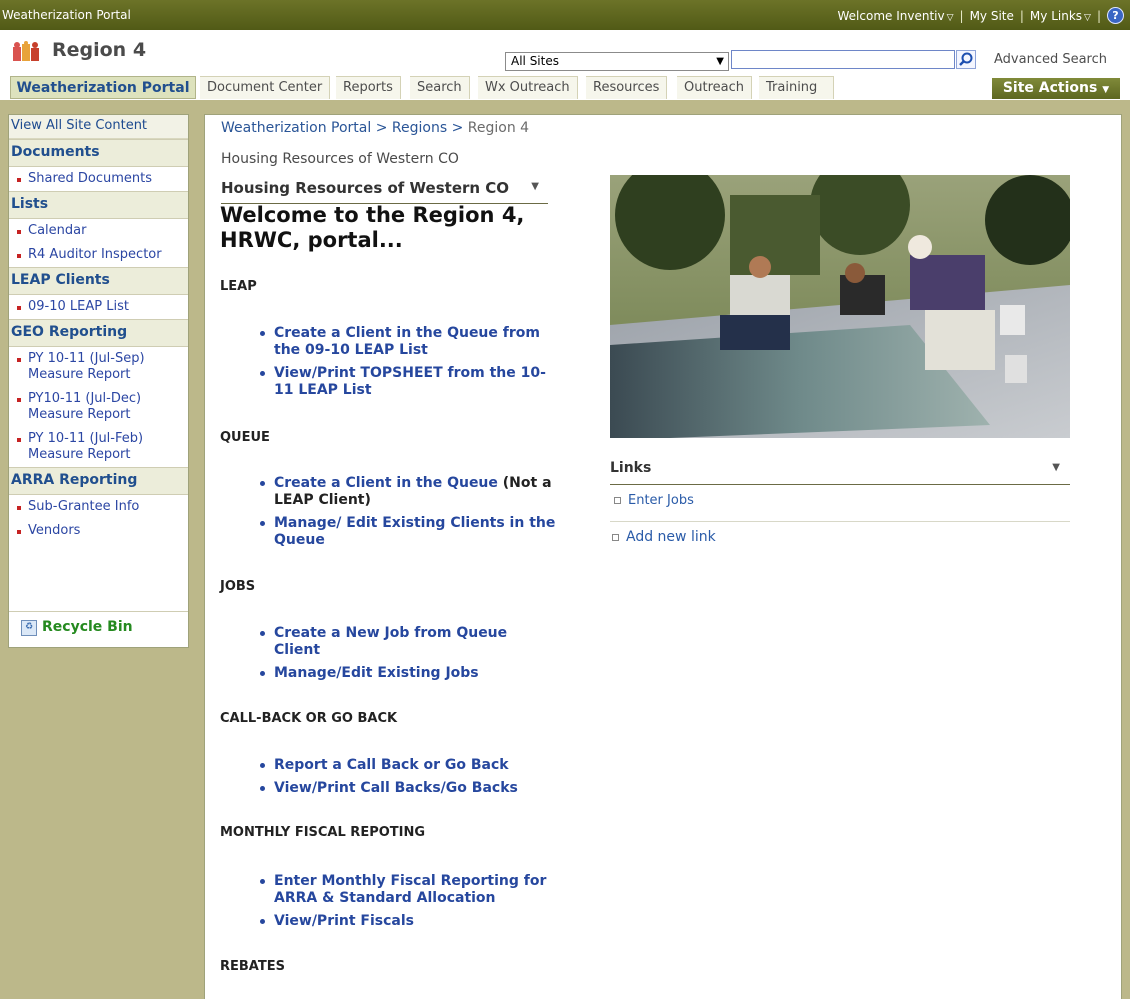 The height and width of the screenshot is (999, 1130). Describe the element at coordinates (386, 483) in the screenshot. I see `link-label: Create a Client in the Queue` at that location.